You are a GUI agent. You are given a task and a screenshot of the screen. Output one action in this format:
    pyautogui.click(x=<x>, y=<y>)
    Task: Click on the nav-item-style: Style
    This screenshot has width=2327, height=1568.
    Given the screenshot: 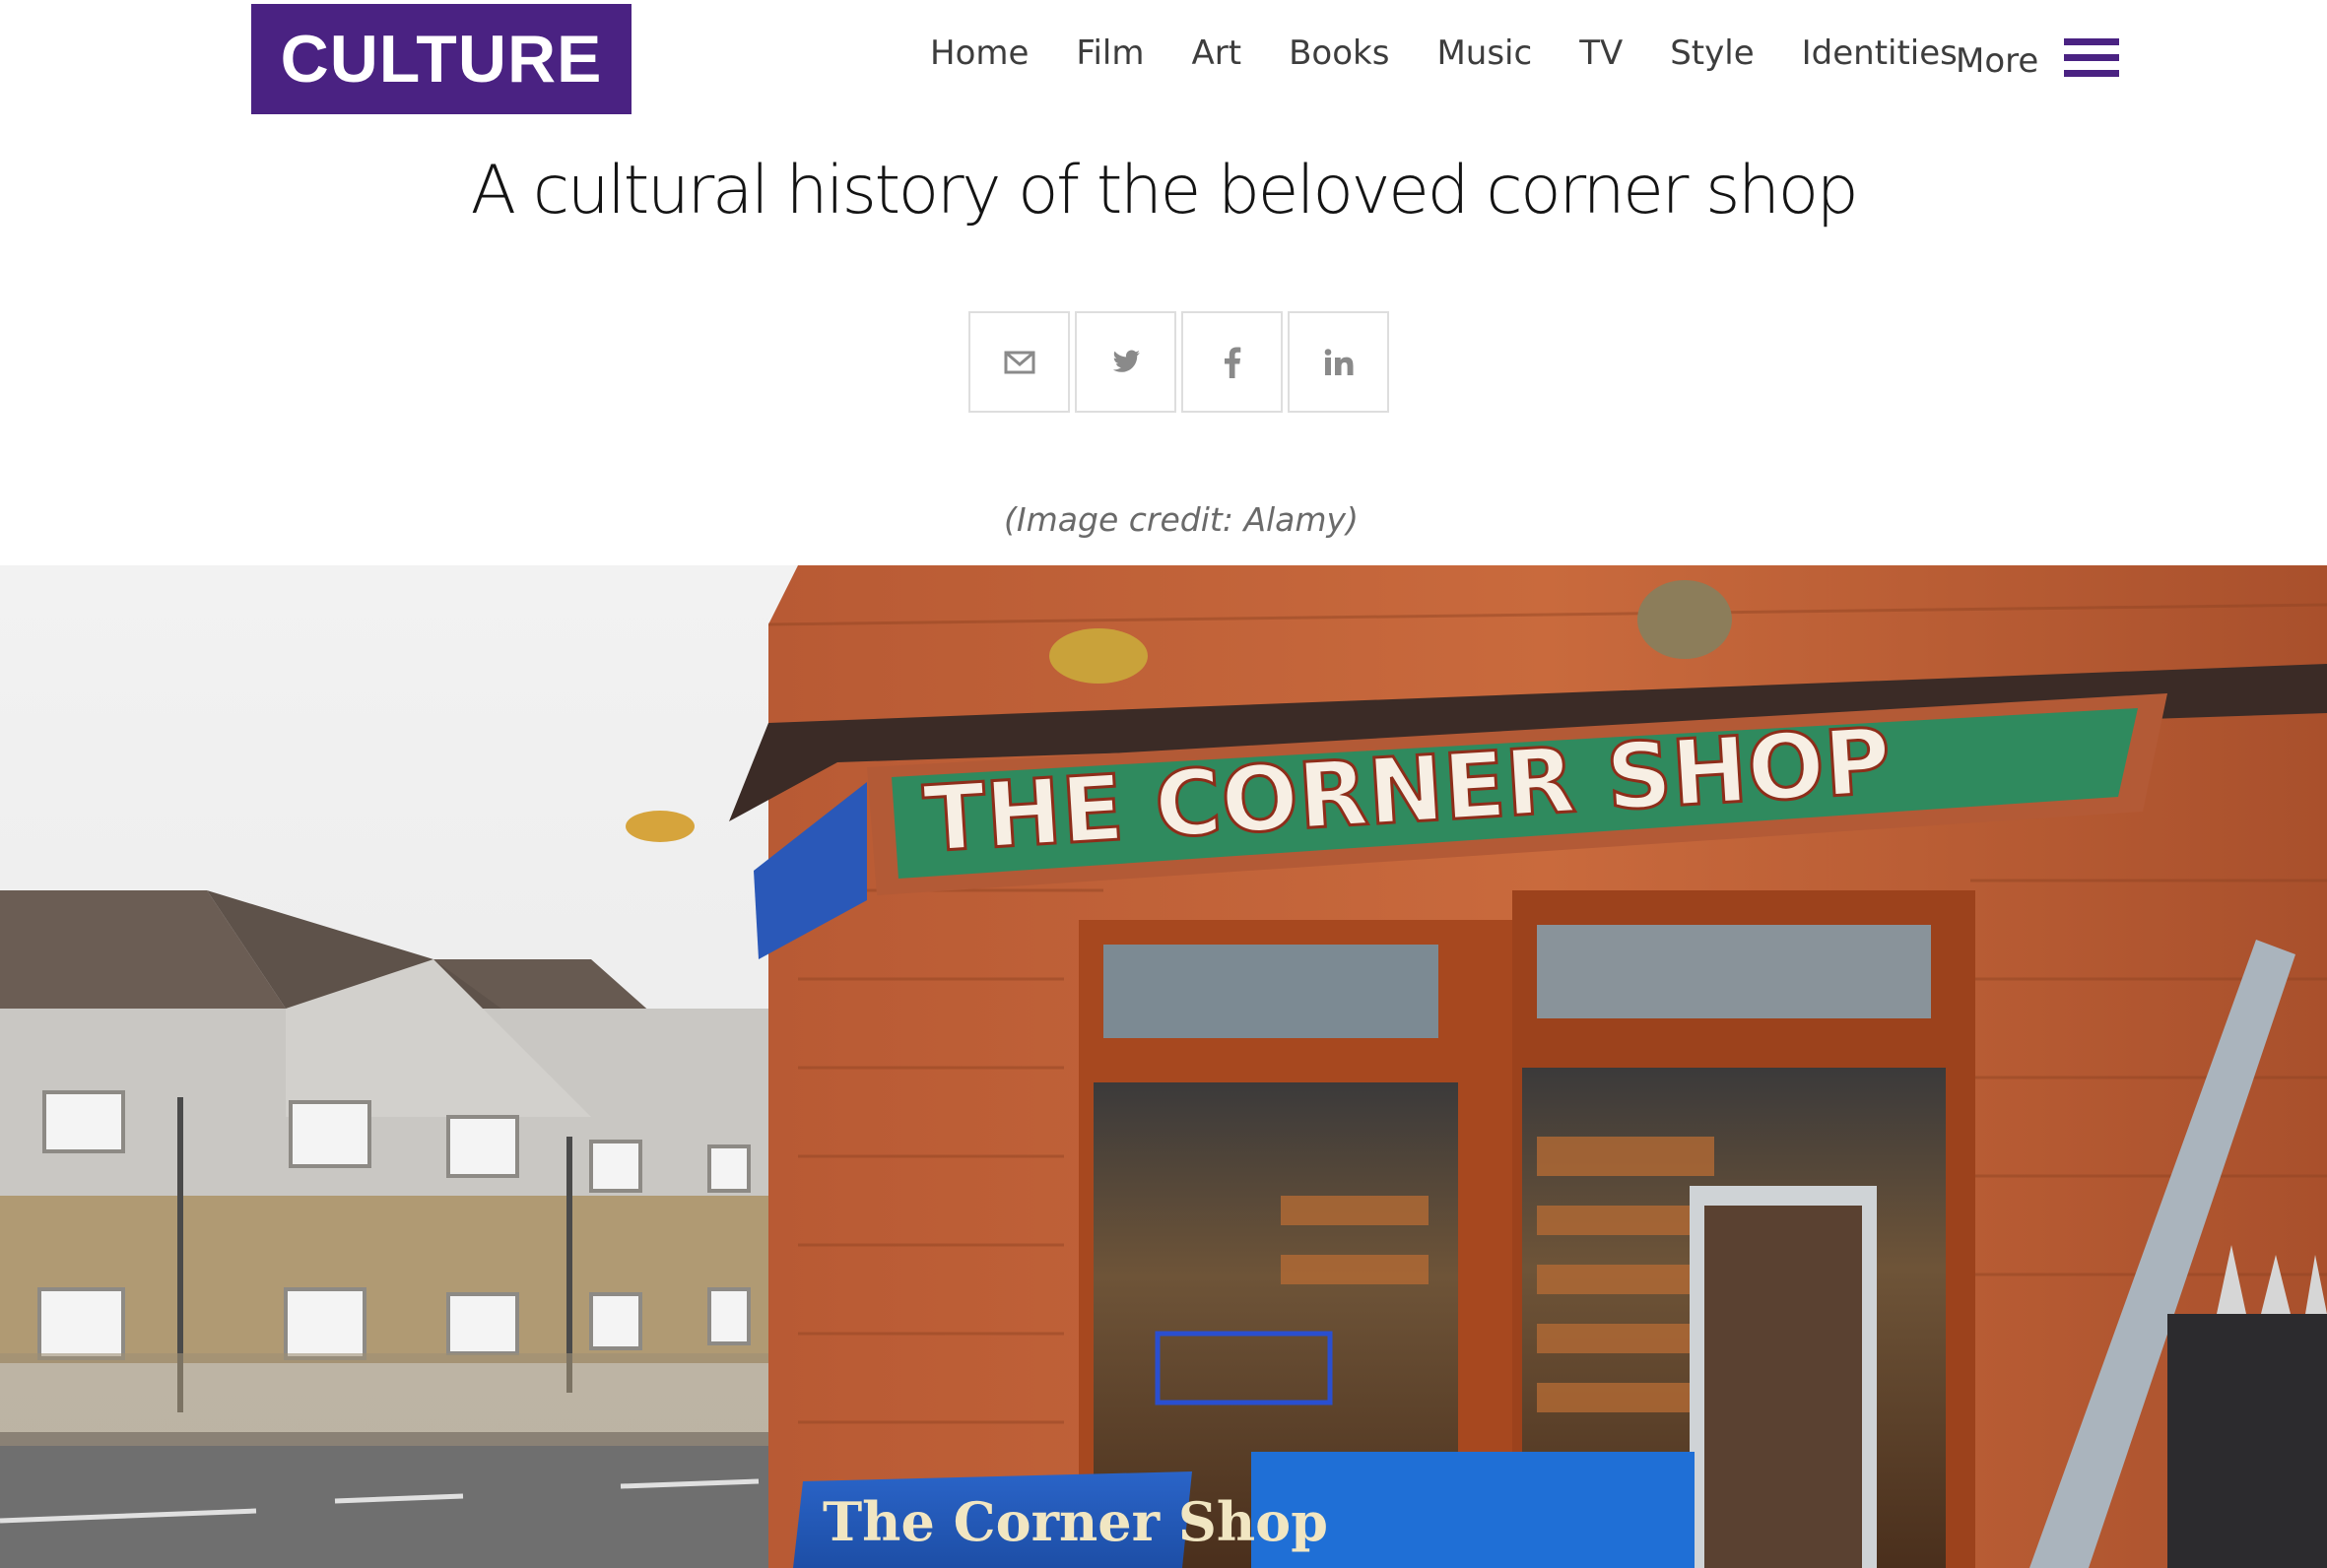 What is the action you would take?
    pyautogui.click(x=1712, y=53)
    